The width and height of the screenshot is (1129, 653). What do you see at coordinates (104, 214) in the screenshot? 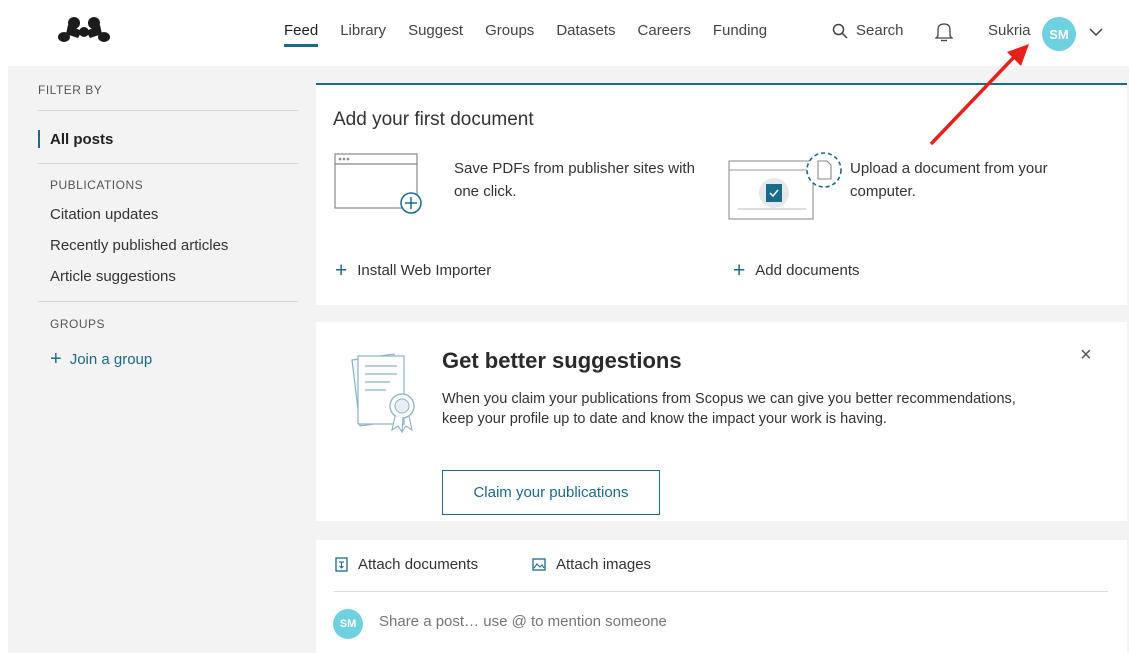
I see `sidebar-item-citation-updates: Citation updates` at bounding box center [104, 214].